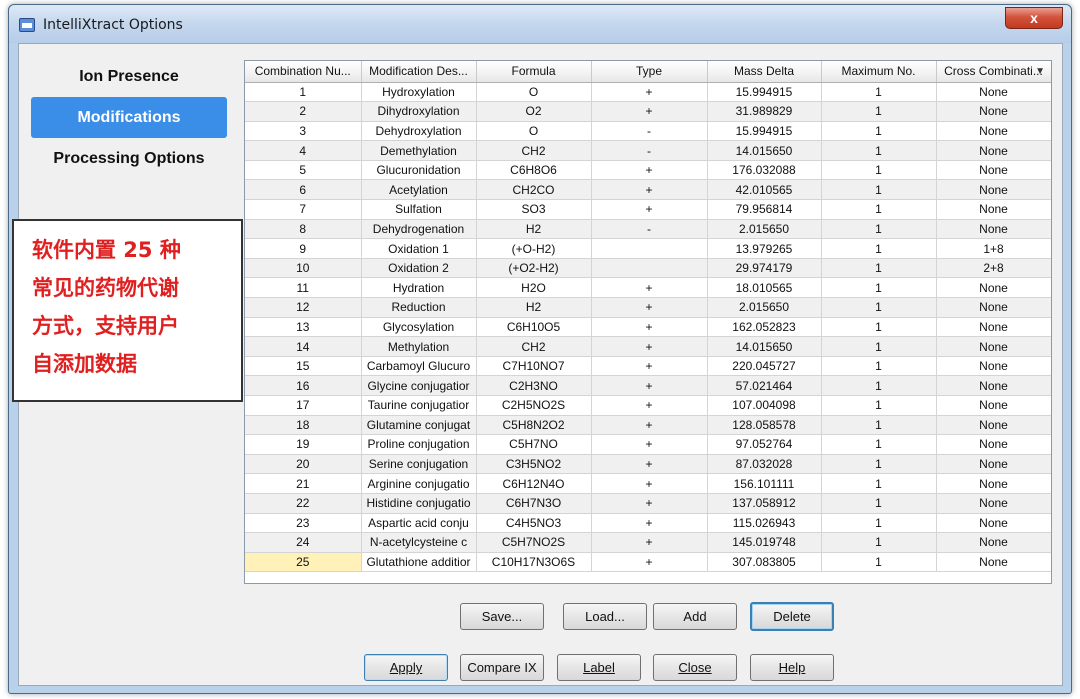  What do you see at coordinates (764, 72) in the screenshot?
I see `column-header: Mass Delta` at bounding box center [764, 72].